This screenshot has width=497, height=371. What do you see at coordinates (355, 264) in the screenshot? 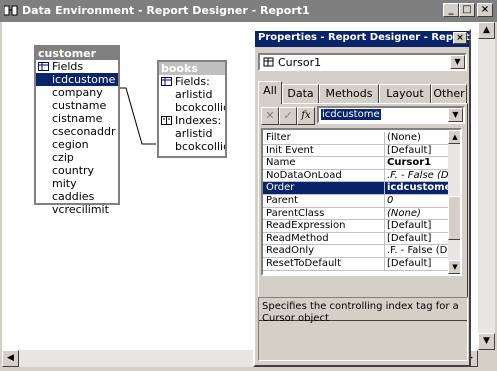
I see `property-row: ResetToDefault [Default]` at bounding box center [355, 264].